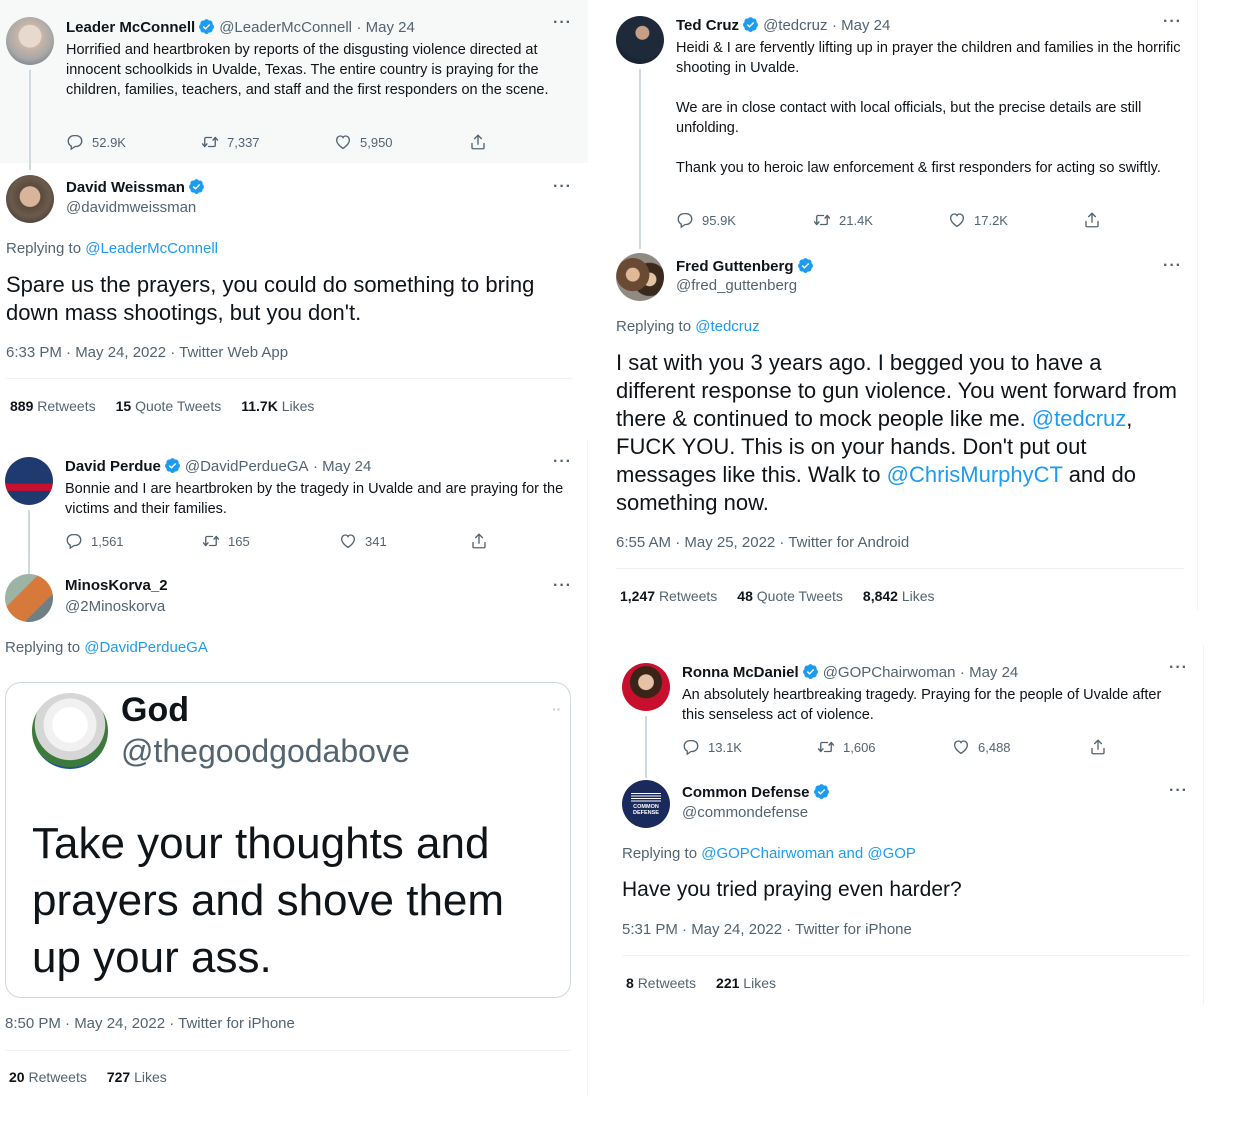  I want to click on retweets-stat: 20 Retweets, so click(48, 1077).